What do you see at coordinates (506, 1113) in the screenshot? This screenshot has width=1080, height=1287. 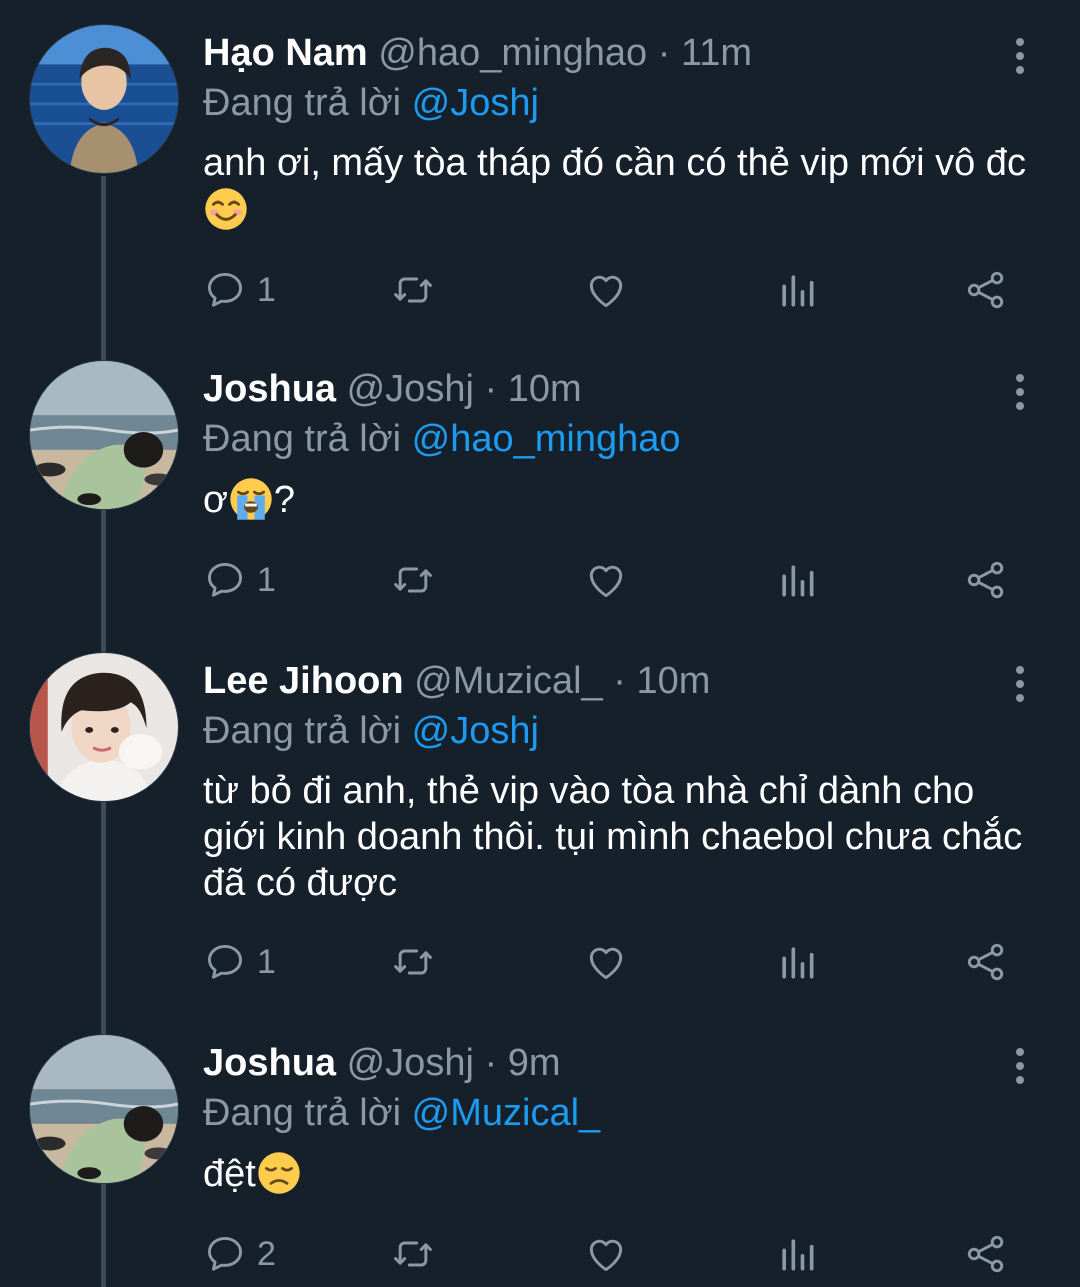 I see `mention-link: @Muzical_` at bounding box center [506, 1113].